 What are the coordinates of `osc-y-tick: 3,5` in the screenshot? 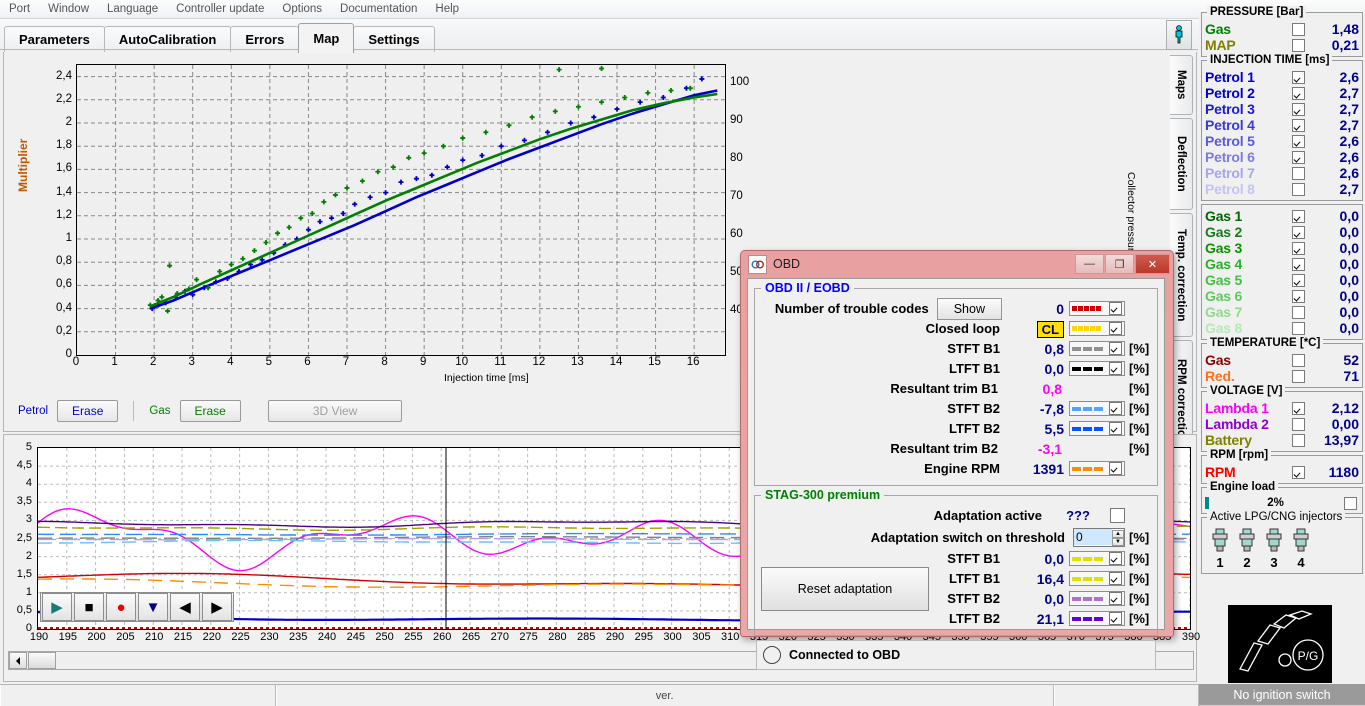 It's located at (24, 501).